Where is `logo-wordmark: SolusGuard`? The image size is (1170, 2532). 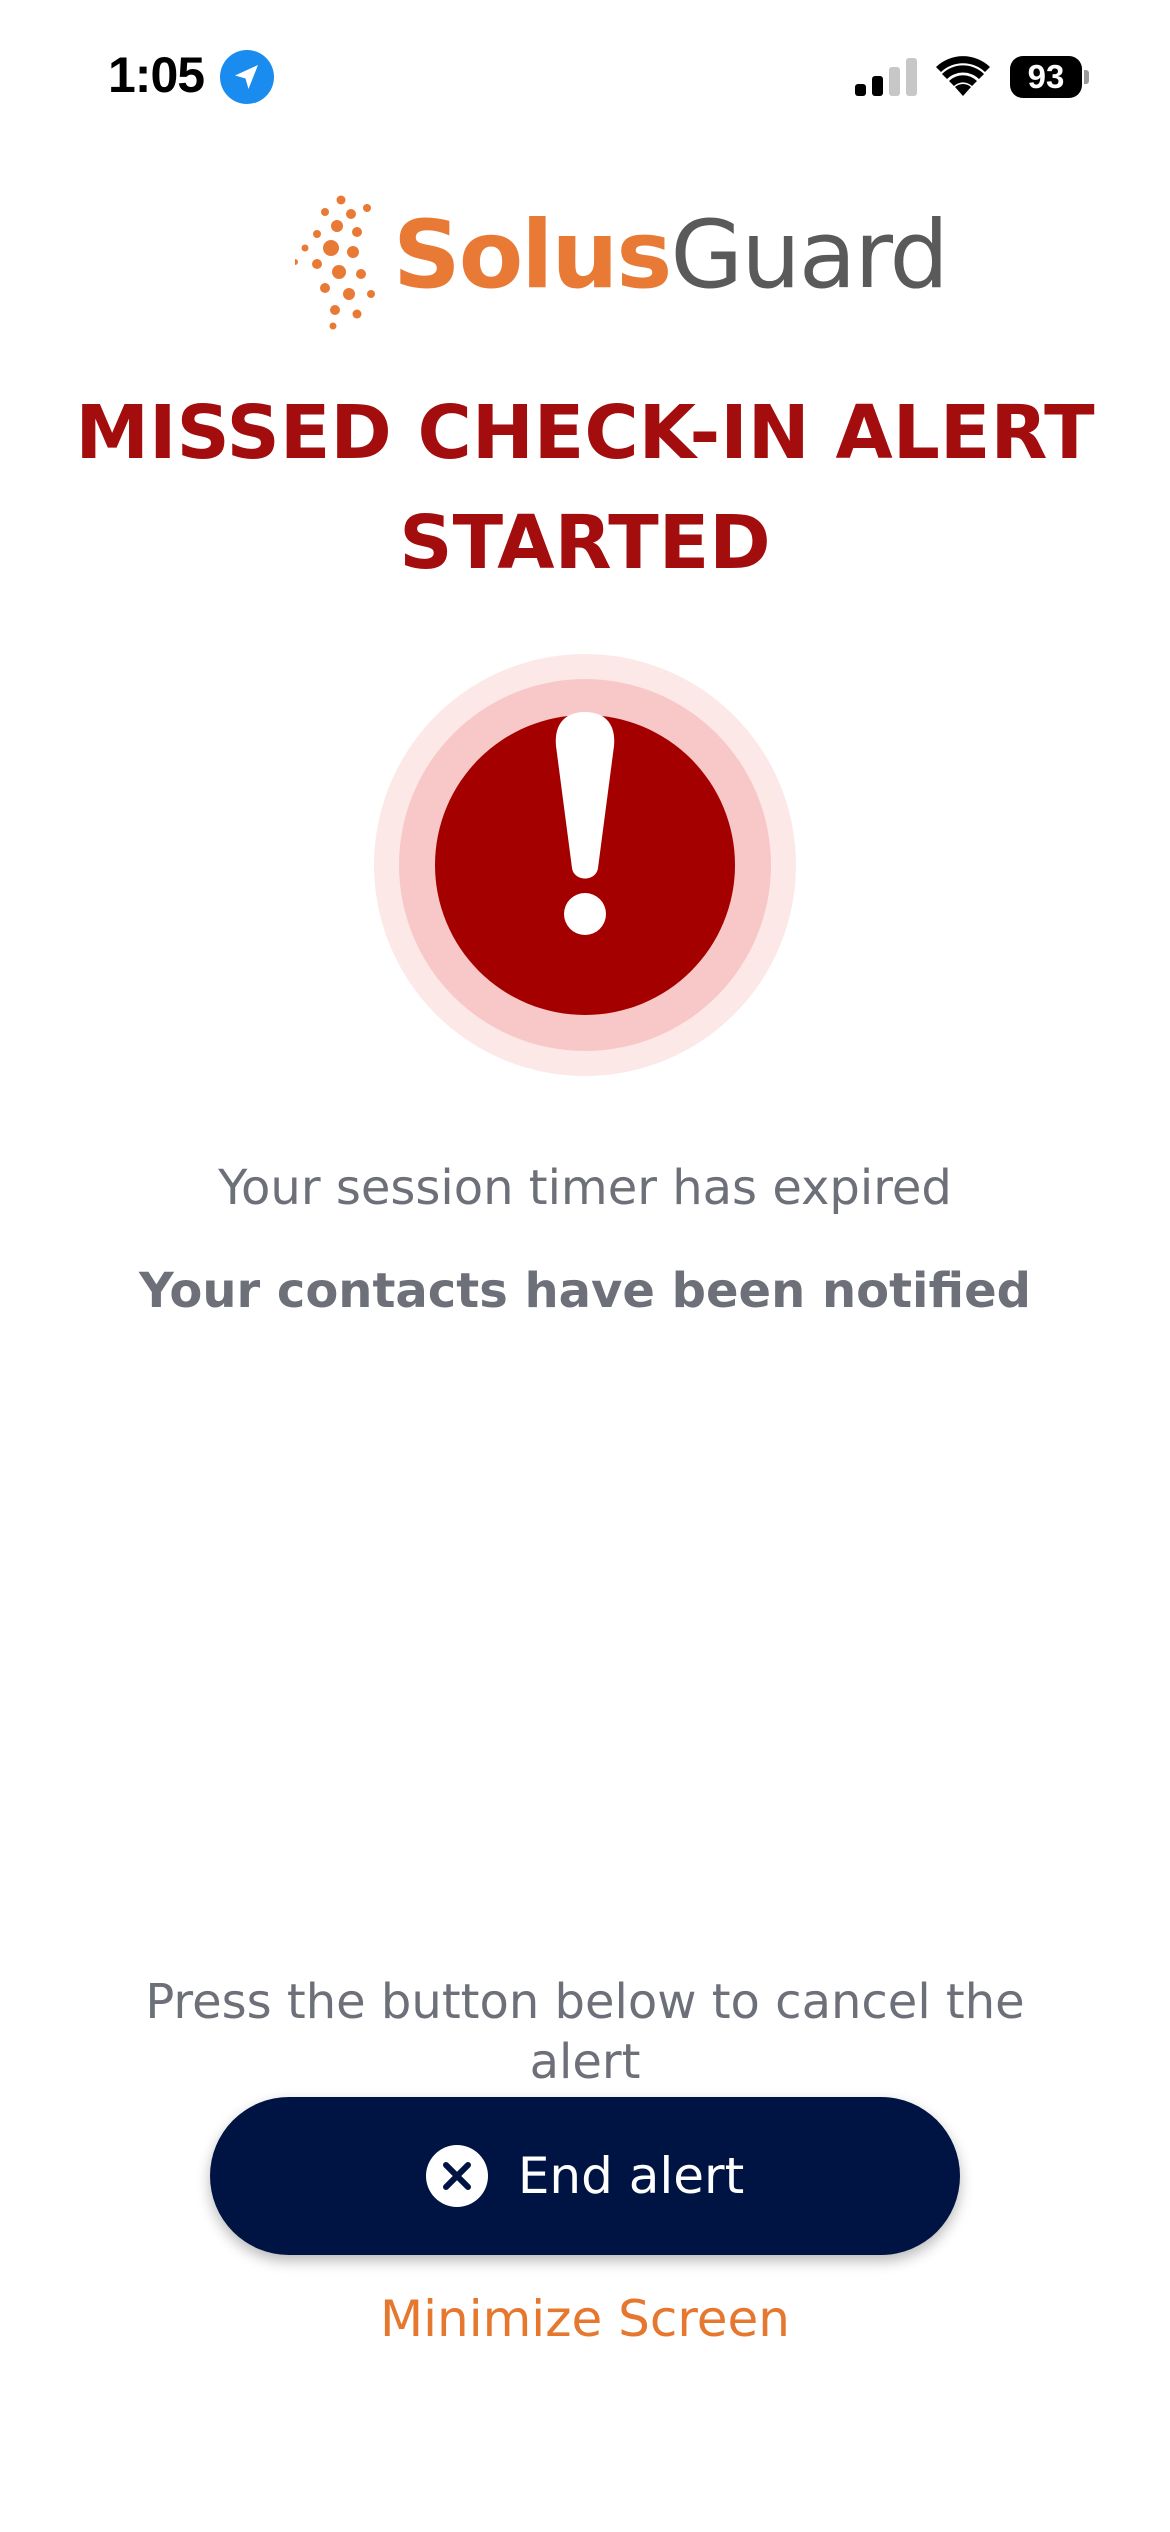
logo-wordmark: SolusGuard is located at coordinates (671, 256).